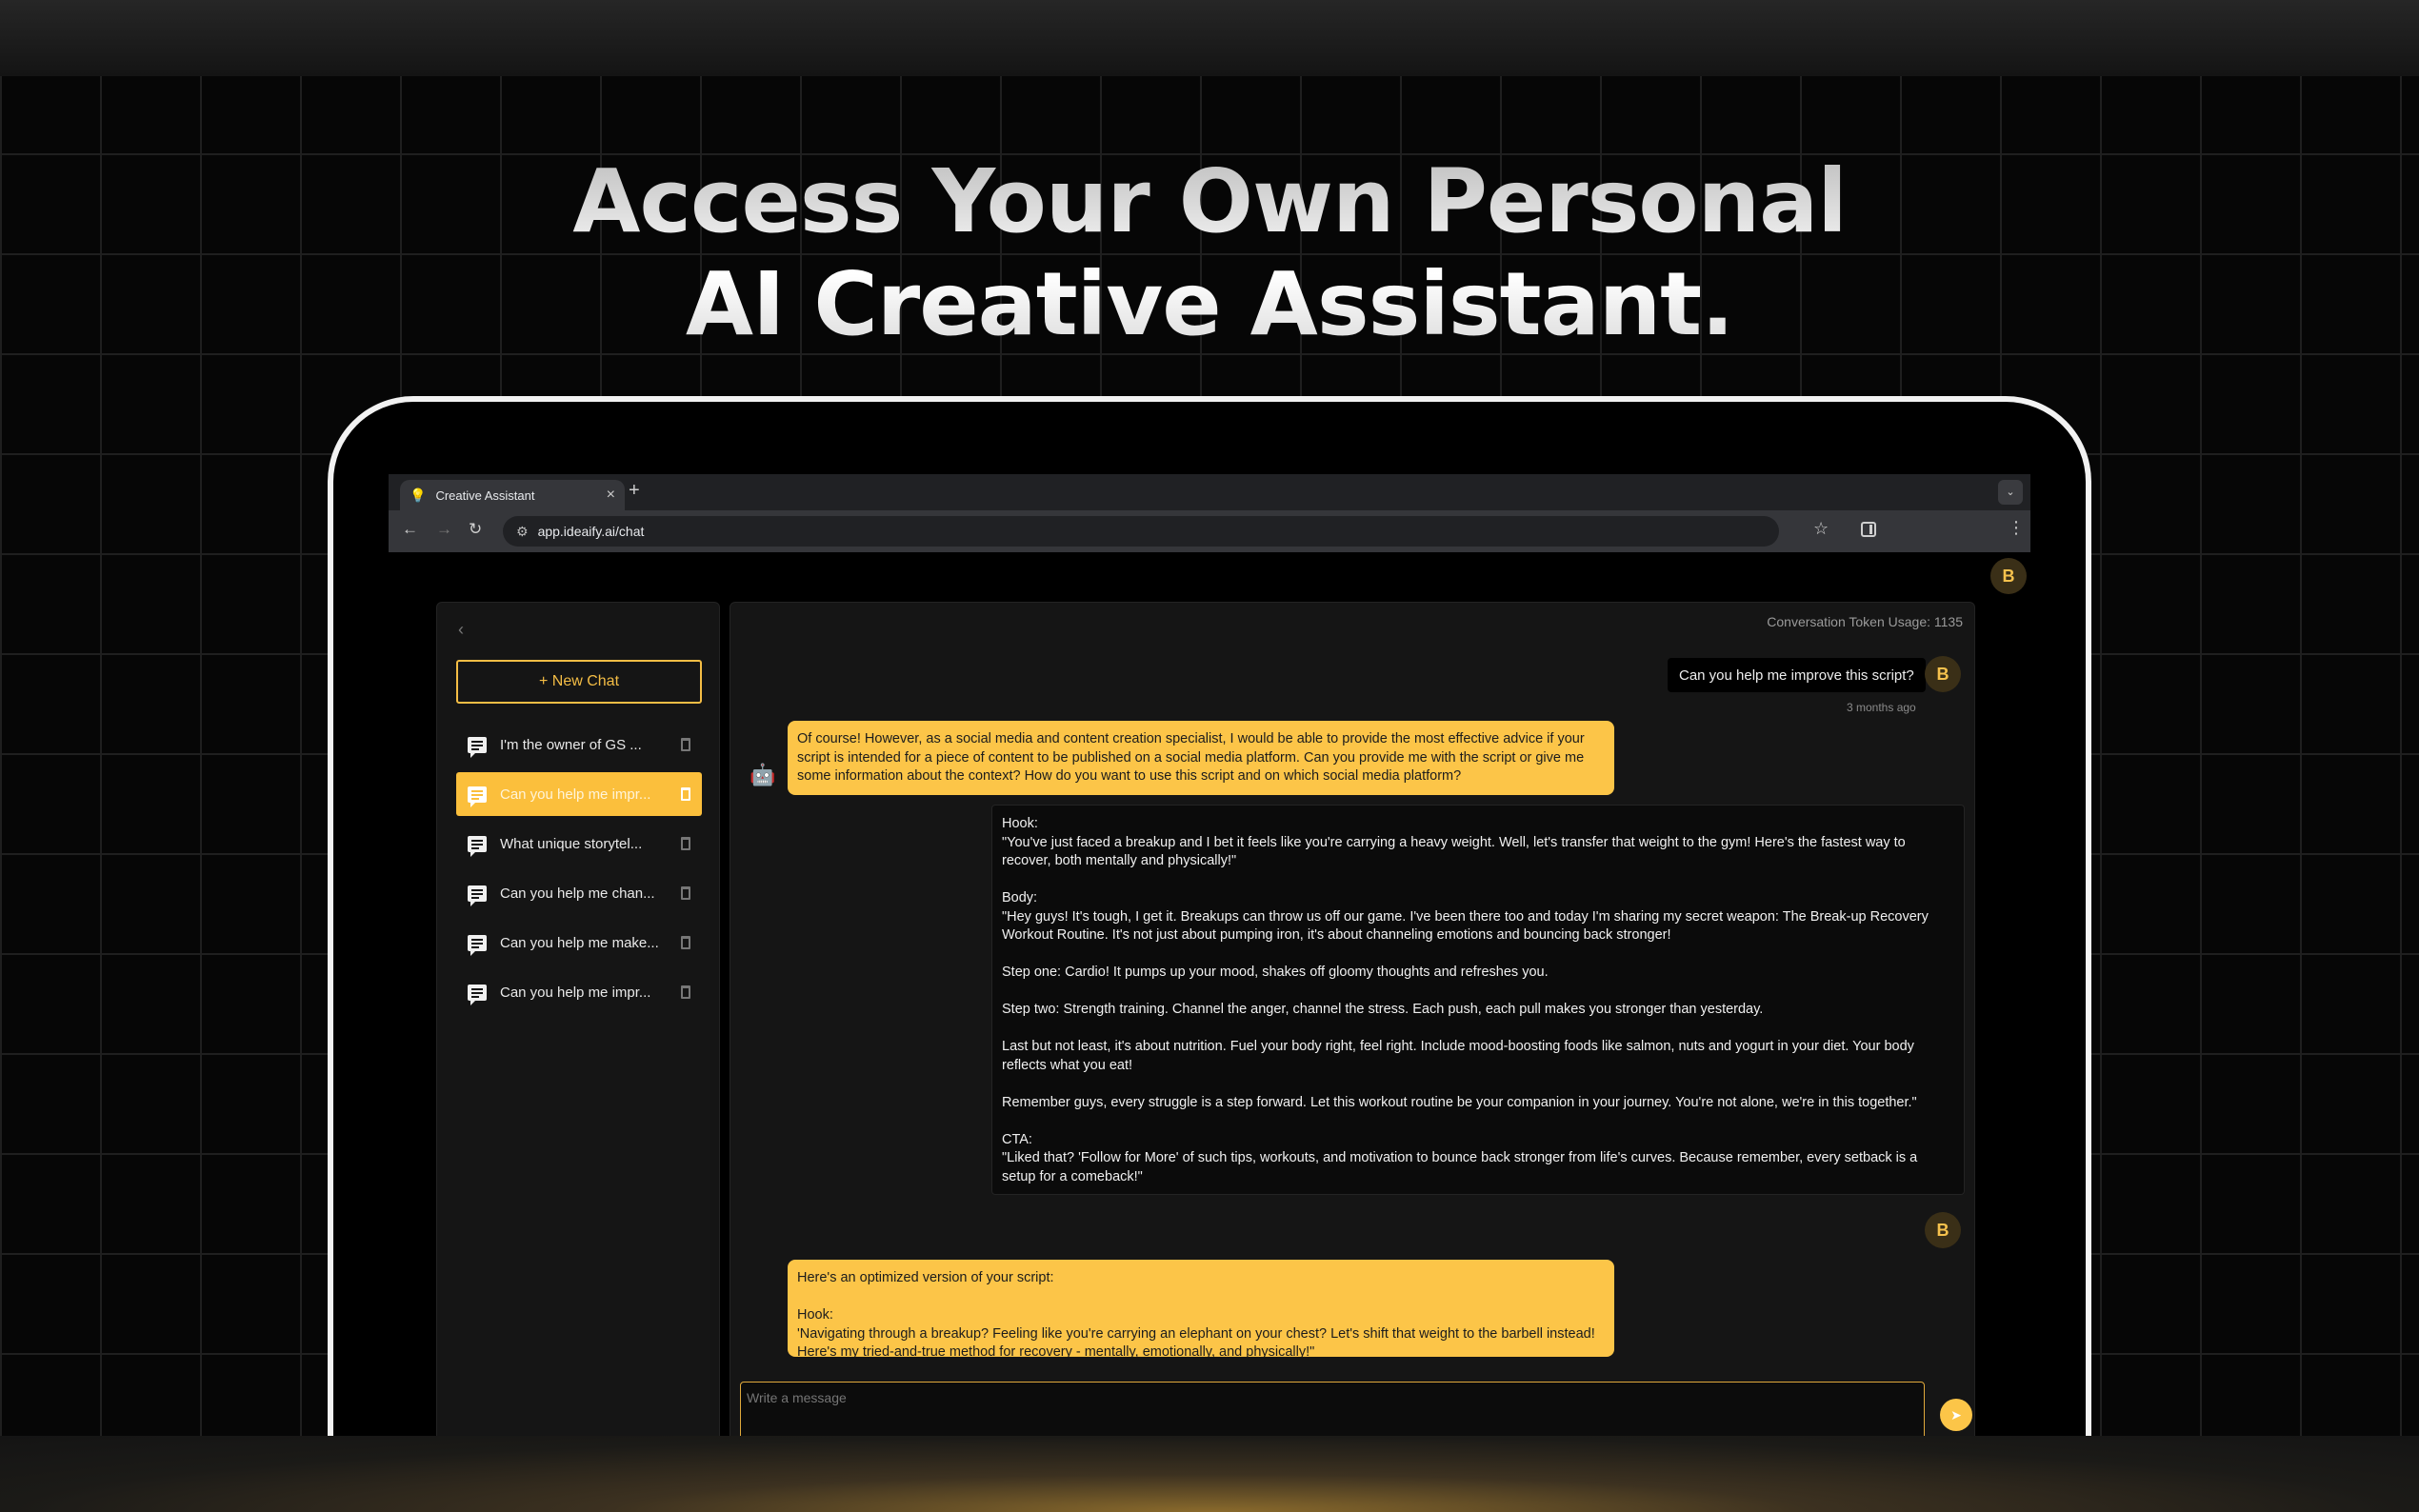 The width and height of the screenshot is (2419, 1512). I want to click on tab-search-chevron-icon: ⌄, so click(2011, 492).